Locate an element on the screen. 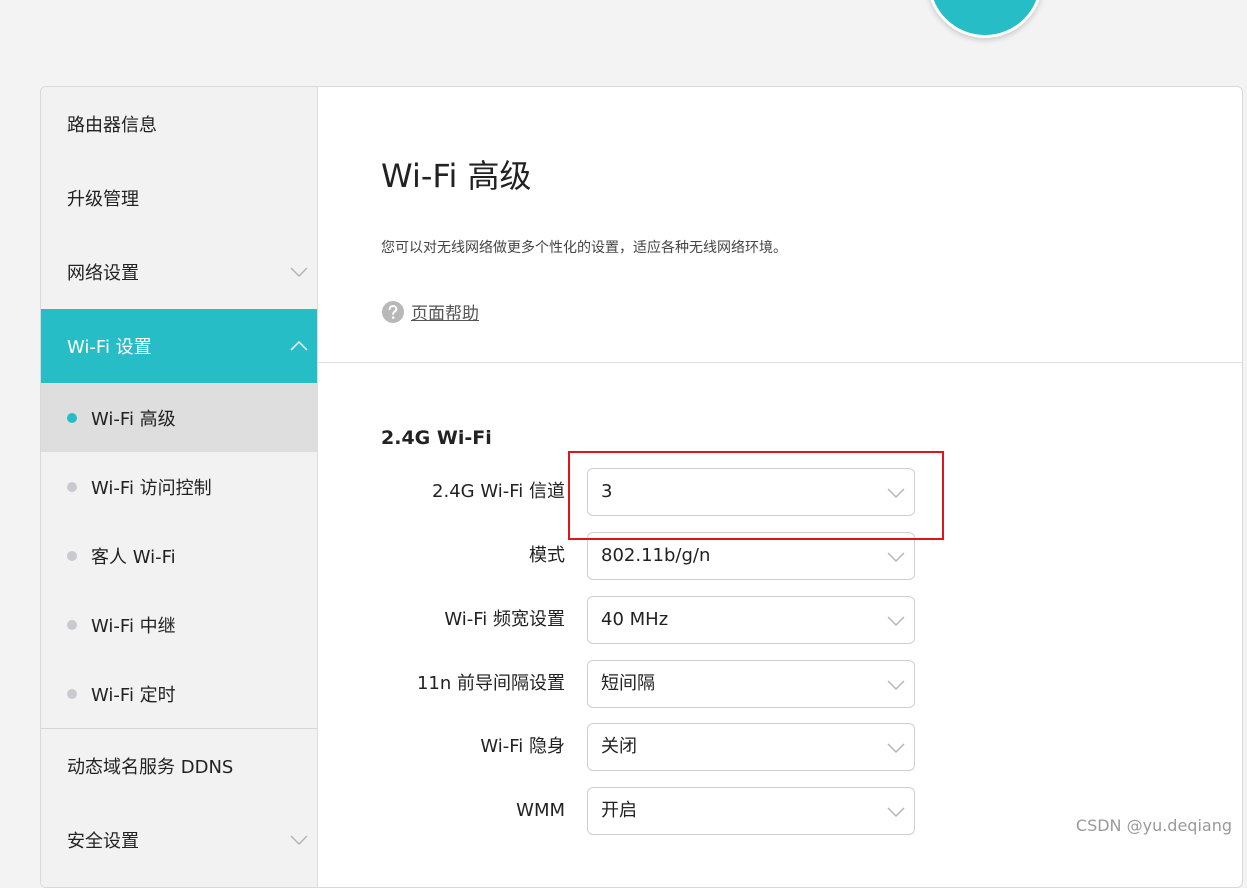 Image resolution: width=1247 pixels, height=888 pixels. sidebar-subitem-guest-wifi: 客人 Wi-Fi is located at coordinates (179, 555).